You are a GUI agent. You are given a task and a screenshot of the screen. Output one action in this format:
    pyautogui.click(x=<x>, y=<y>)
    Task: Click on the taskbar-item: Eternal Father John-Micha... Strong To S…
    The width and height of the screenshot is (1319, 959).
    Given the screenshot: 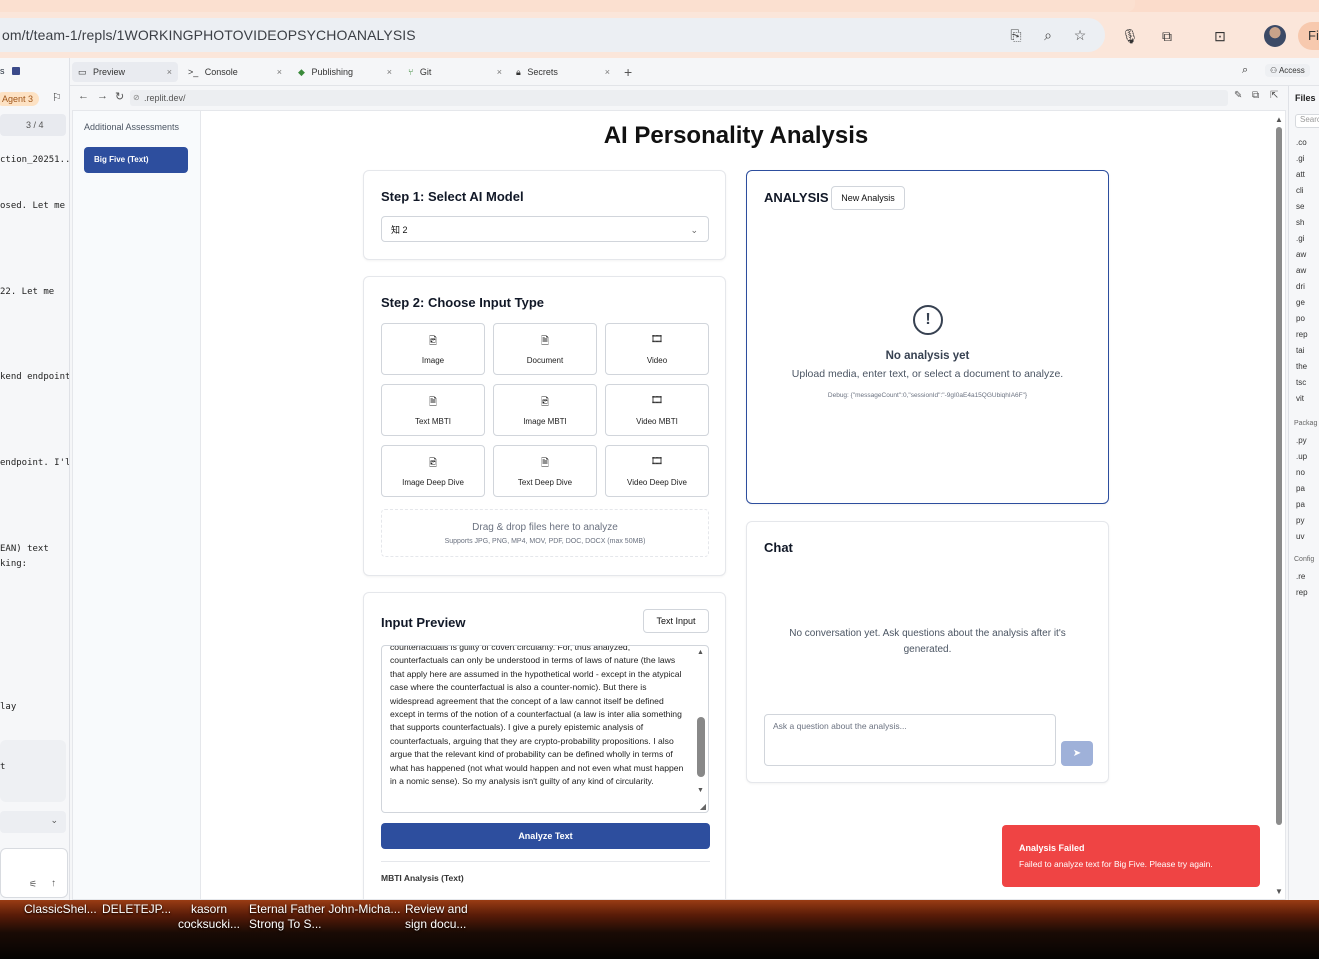 What is the action you would take?
    pyautogui.click(x=324, y=917)
    